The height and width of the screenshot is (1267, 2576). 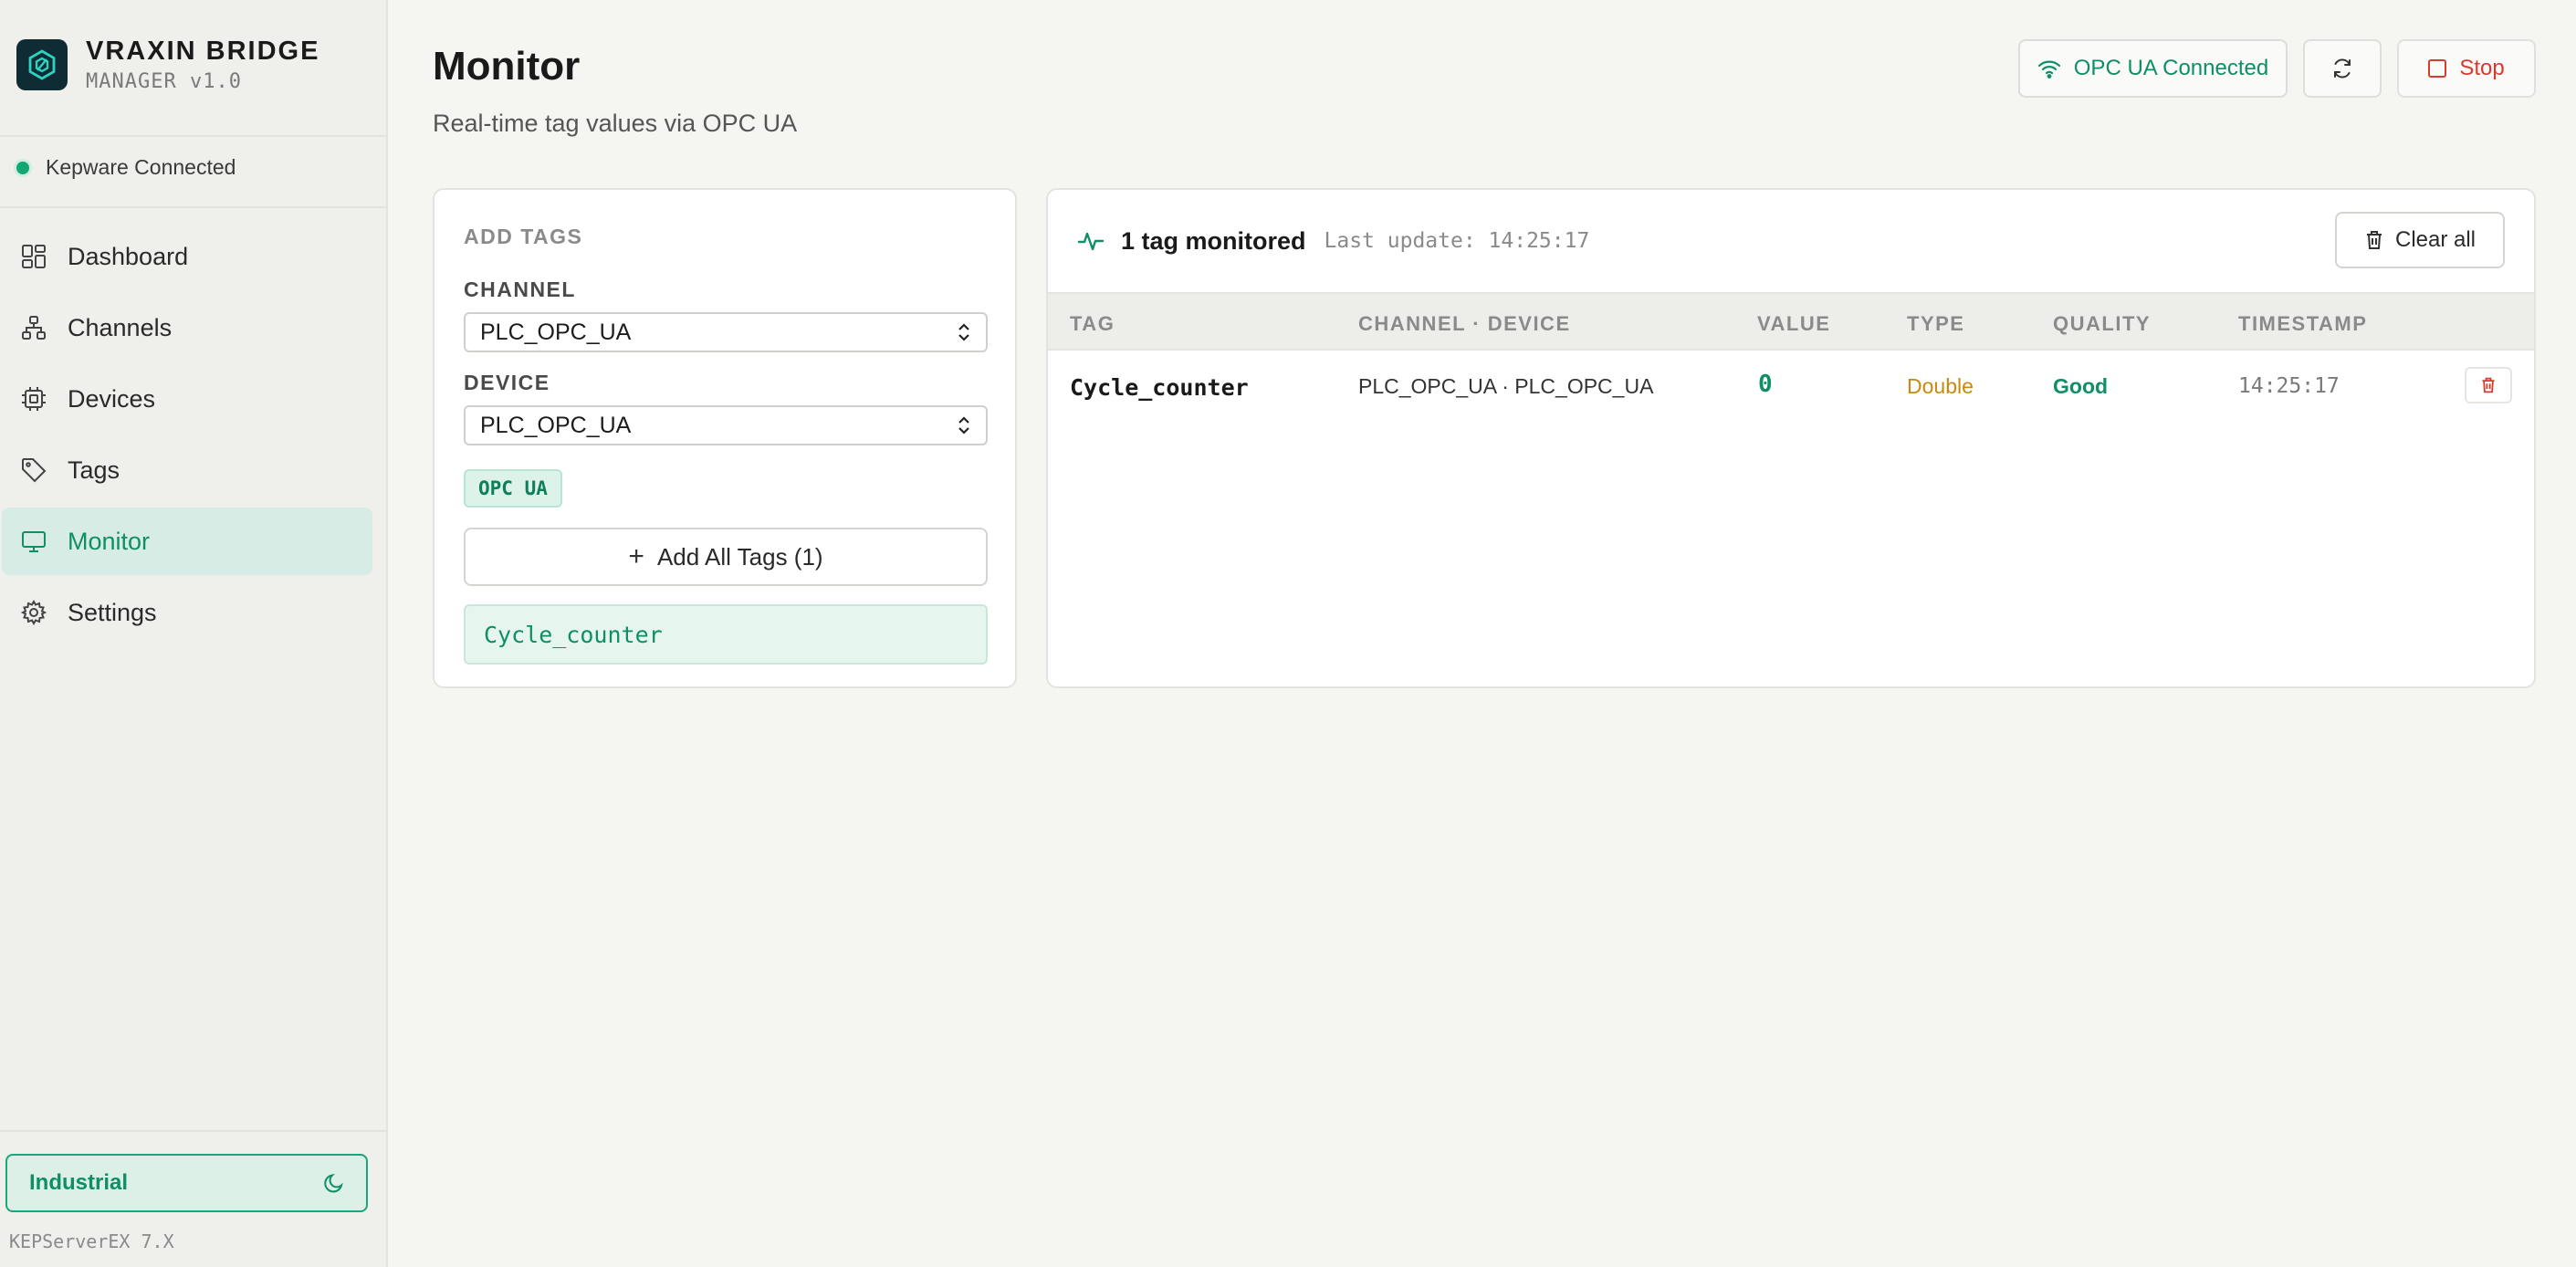 What do you see at coordinates (92, 1241) in the screenshot?
I see `server-version: KEPServerEX 7.X` at bounding box center [92, 1241].